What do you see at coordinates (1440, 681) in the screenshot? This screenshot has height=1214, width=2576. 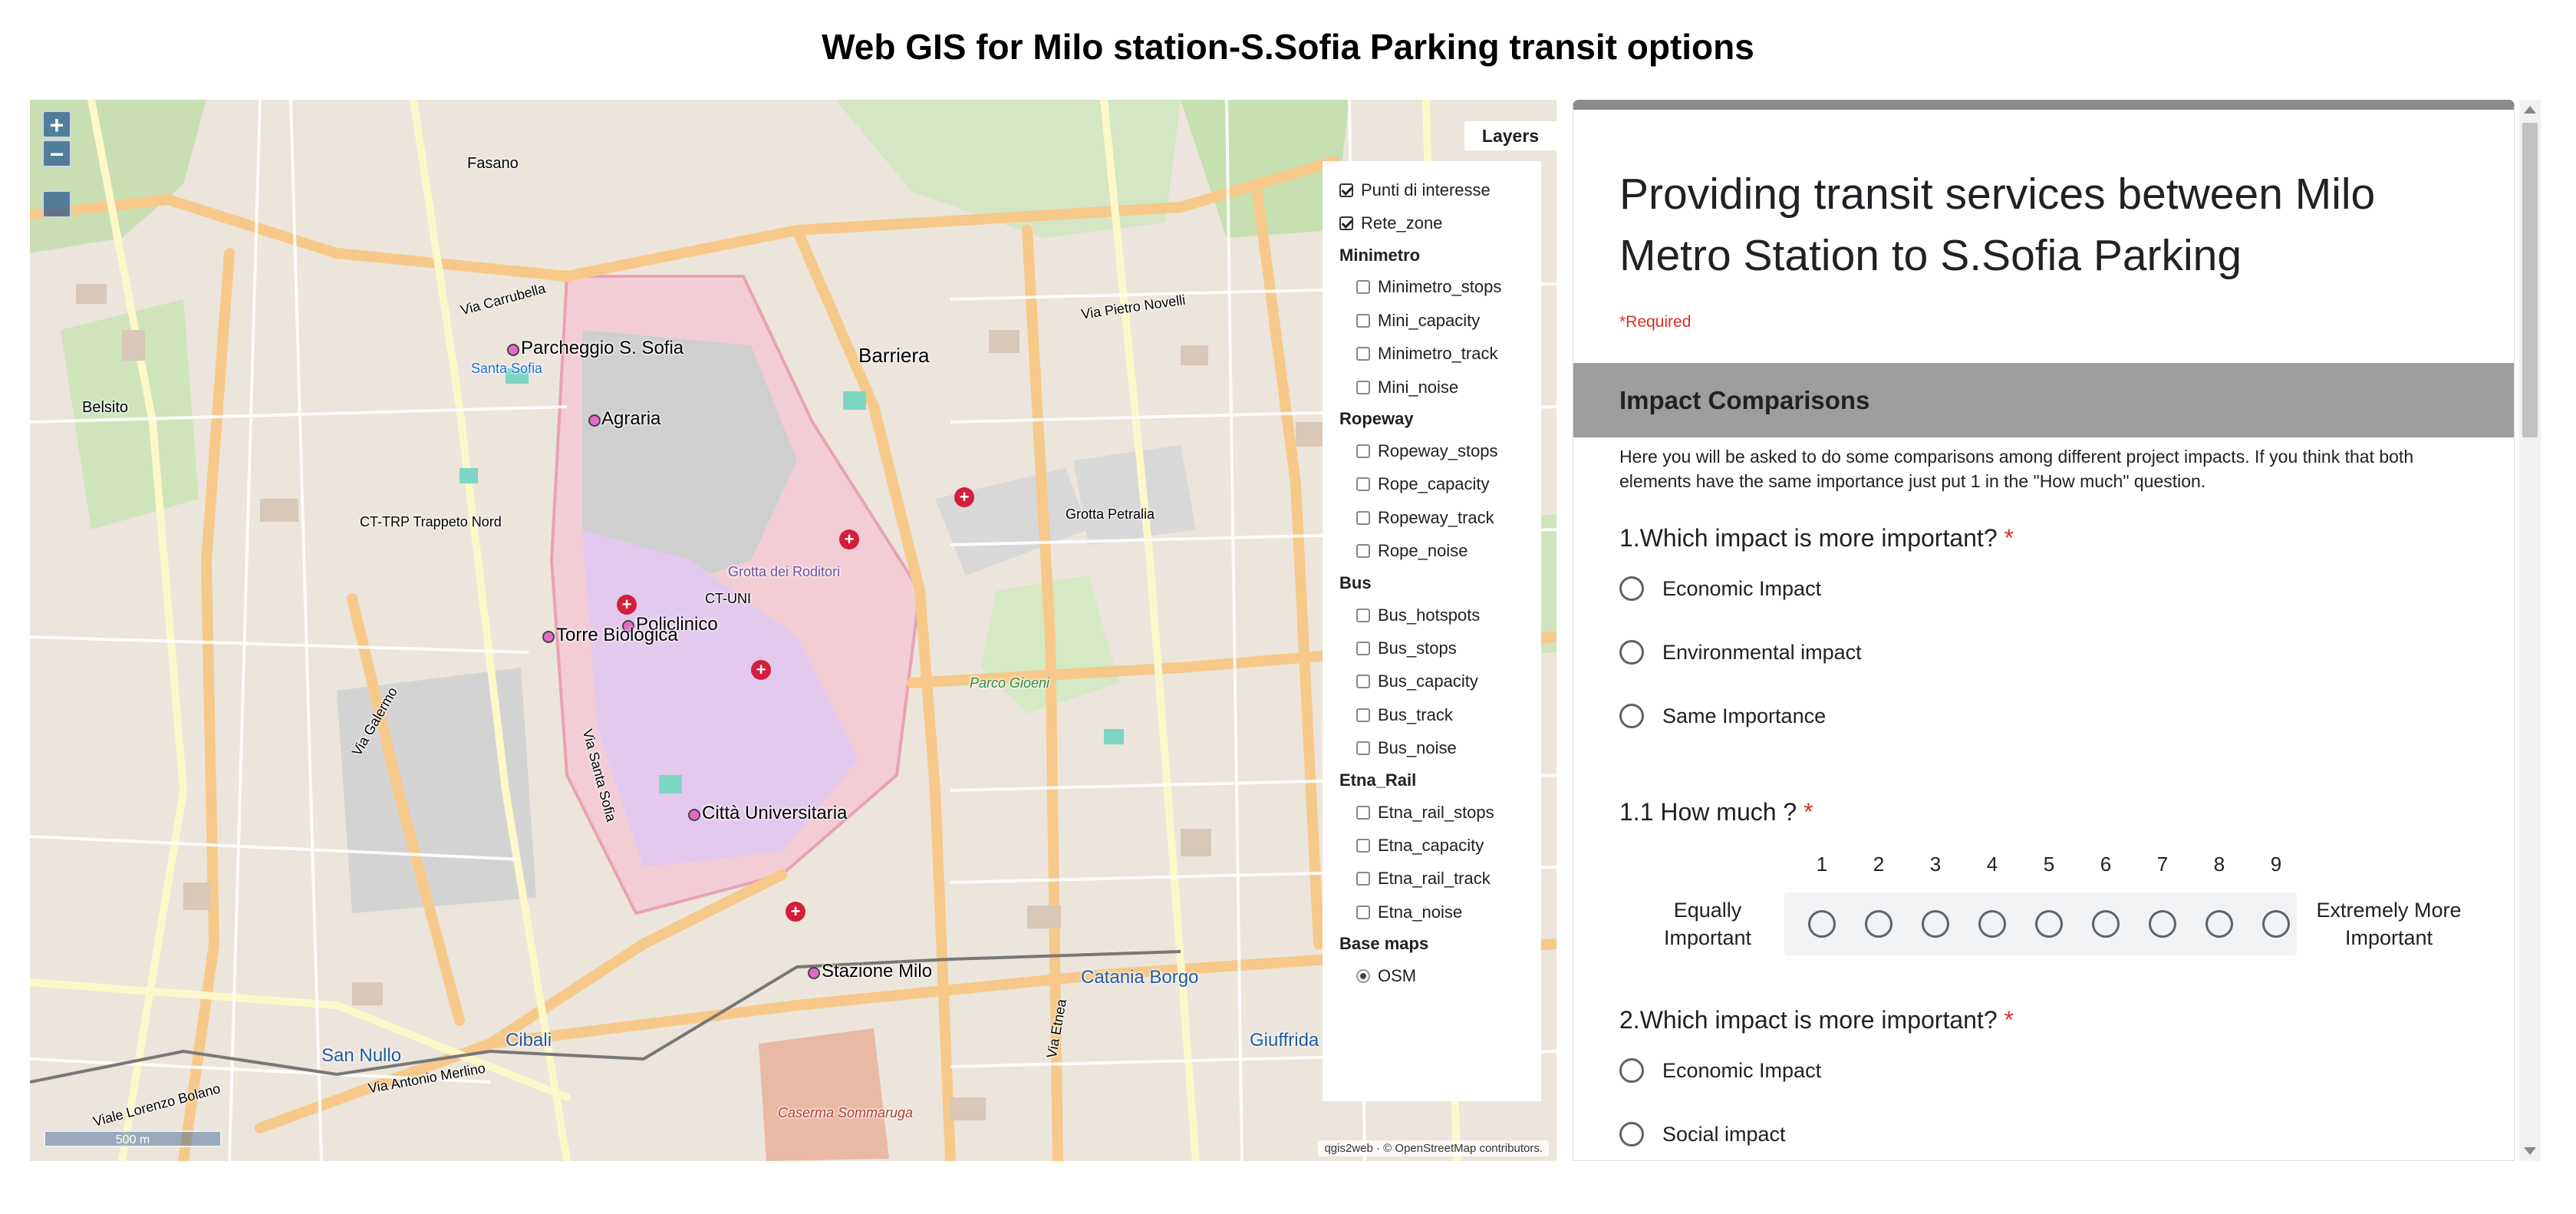 I see `layer-row: Bus_capacity` at bounding box center [1440, 681].